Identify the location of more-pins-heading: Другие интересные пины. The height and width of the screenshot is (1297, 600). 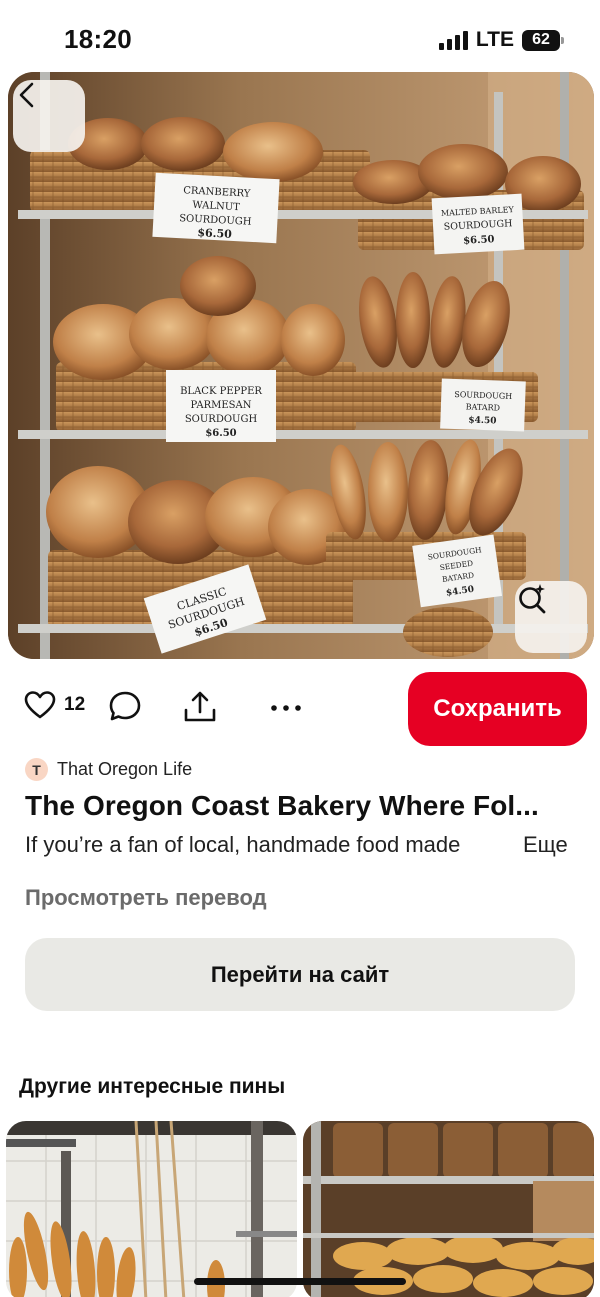
(152, 1086).